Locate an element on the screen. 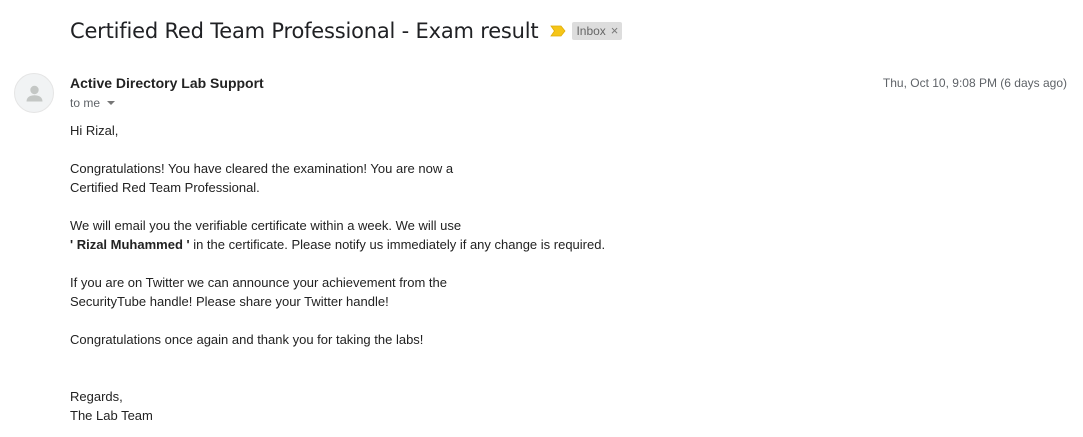 This screenshot has width=1083, height=437. importance-marker-icon is located at coordinates (558, 31).